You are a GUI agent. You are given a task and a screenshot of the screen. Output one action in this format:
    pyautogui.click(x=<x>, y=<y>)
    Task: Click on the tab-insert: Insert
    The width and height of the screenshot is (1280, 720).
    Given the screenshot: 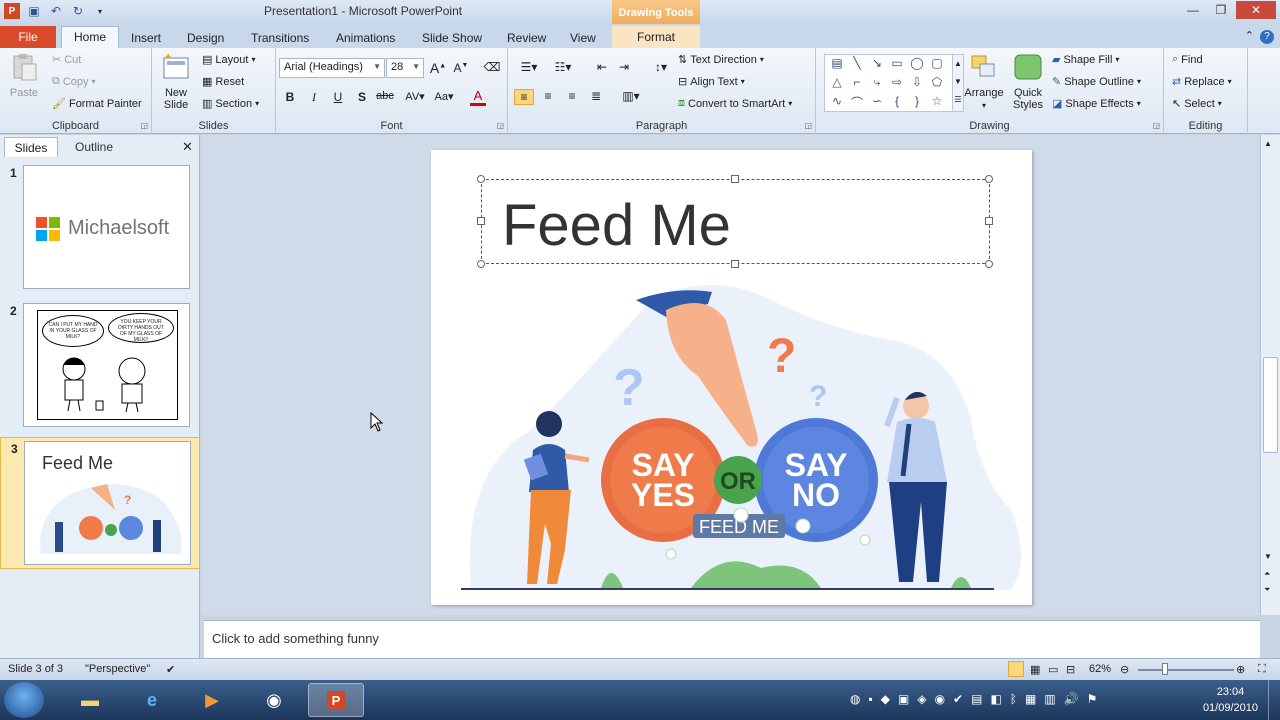 What is the action you would take?
    pyautogui.click(x=146, y=38)
    